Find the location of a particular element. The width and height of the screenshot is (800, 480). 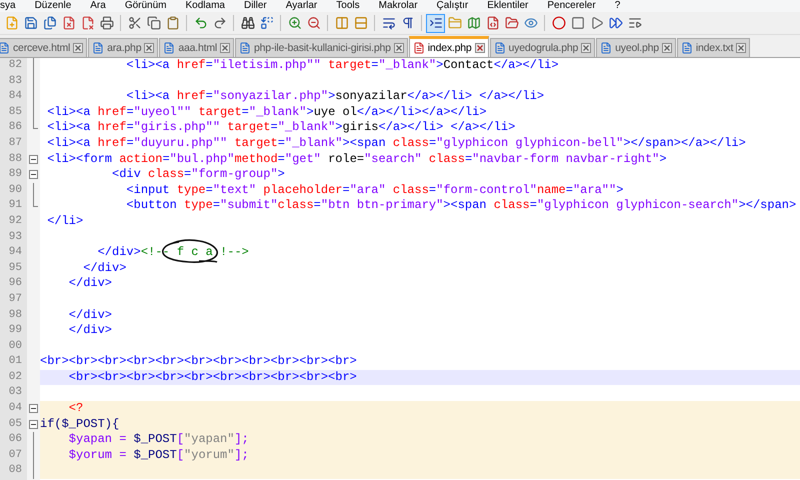

line-number: 02 is located at coordinates (15, 377).